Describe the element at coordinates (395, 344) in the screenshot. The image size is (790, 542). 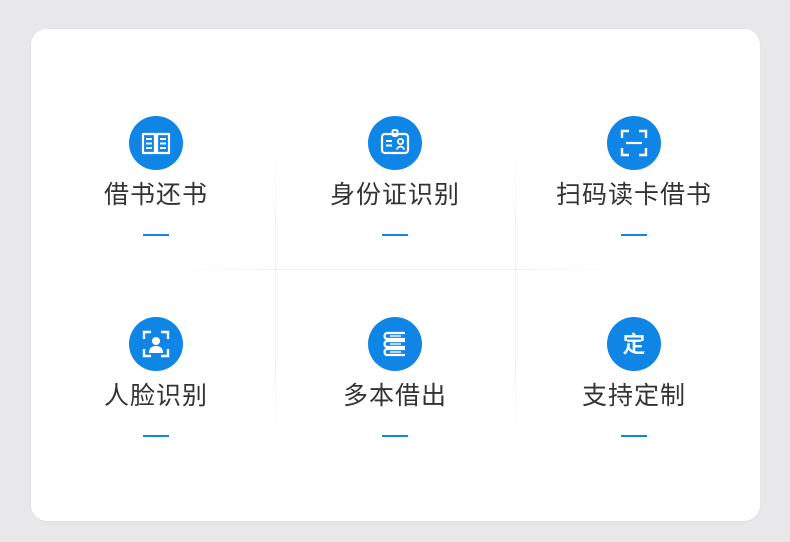
I see `stacked-books-icon` at that location.